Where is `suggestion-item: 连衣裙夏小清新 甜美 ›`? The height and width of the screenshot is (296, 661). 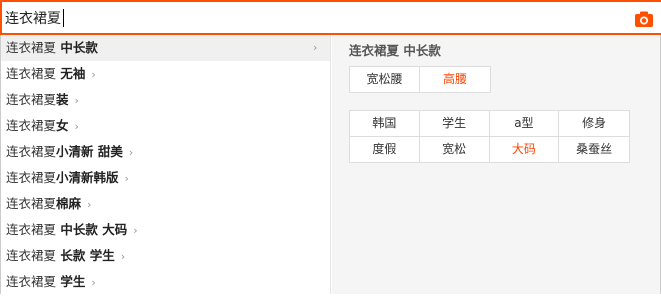
suggestion-item: 连衣裙夏小清新 甜美 › is located at coordinates (165, 152).